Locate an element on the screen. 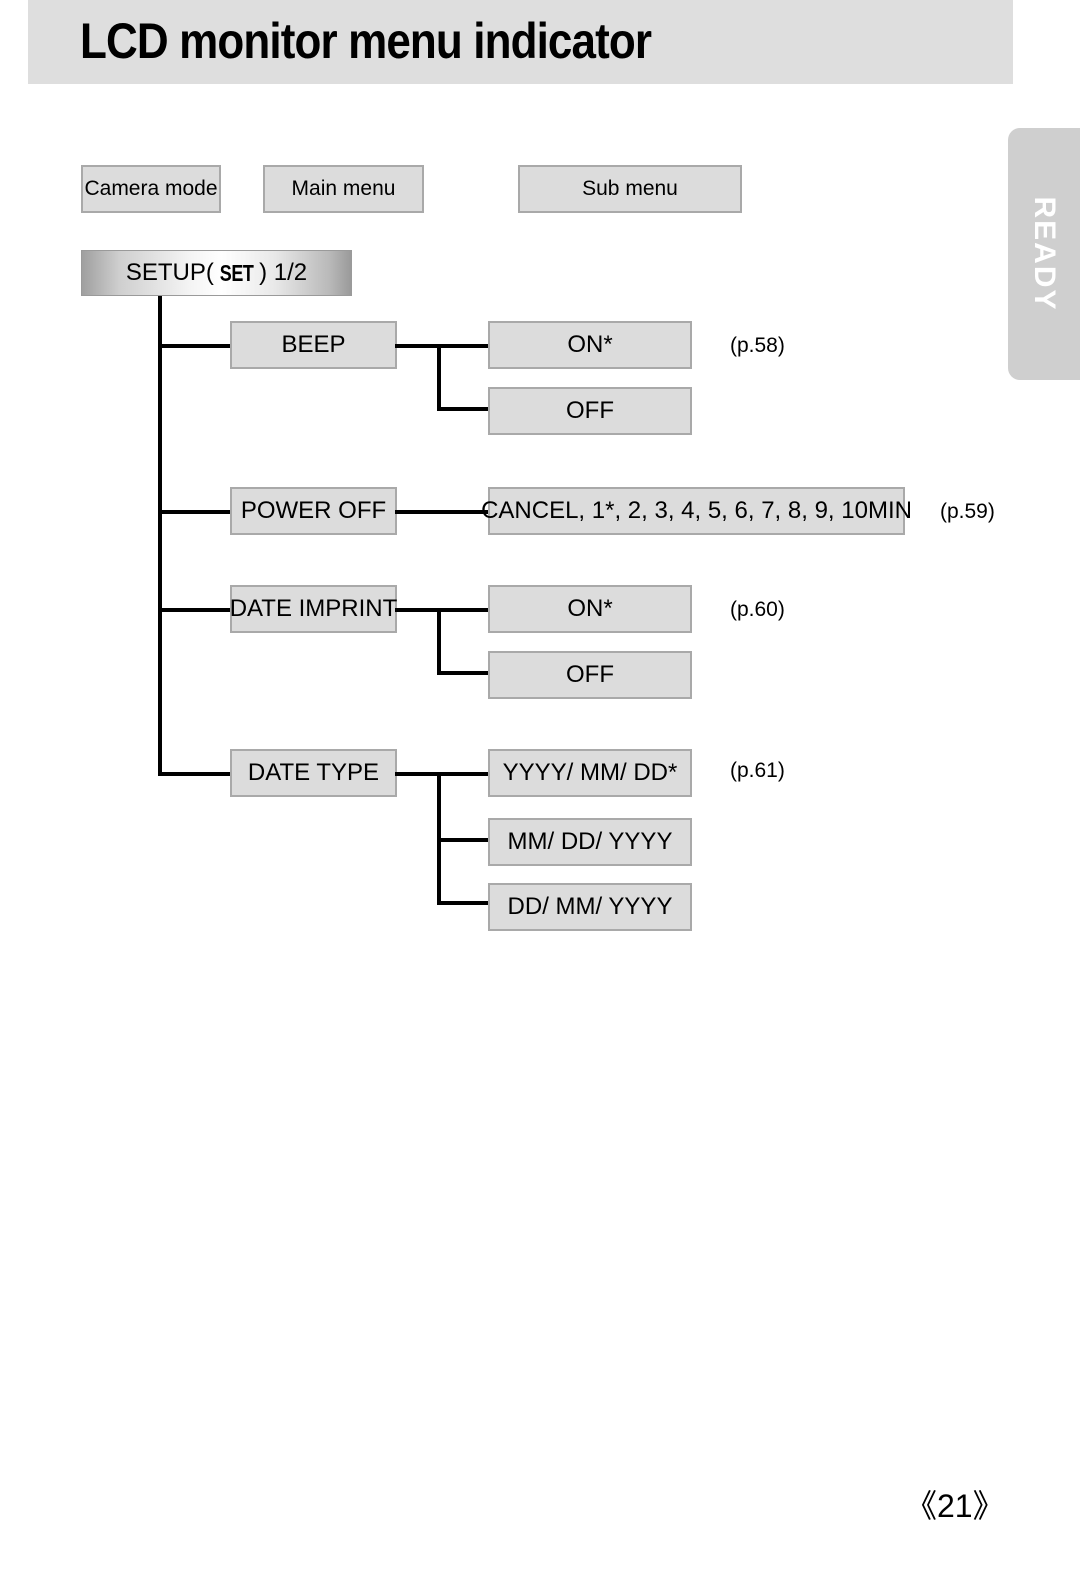  connector-date-type-to-ddmmyyyy is located at coordinates (463, 903).